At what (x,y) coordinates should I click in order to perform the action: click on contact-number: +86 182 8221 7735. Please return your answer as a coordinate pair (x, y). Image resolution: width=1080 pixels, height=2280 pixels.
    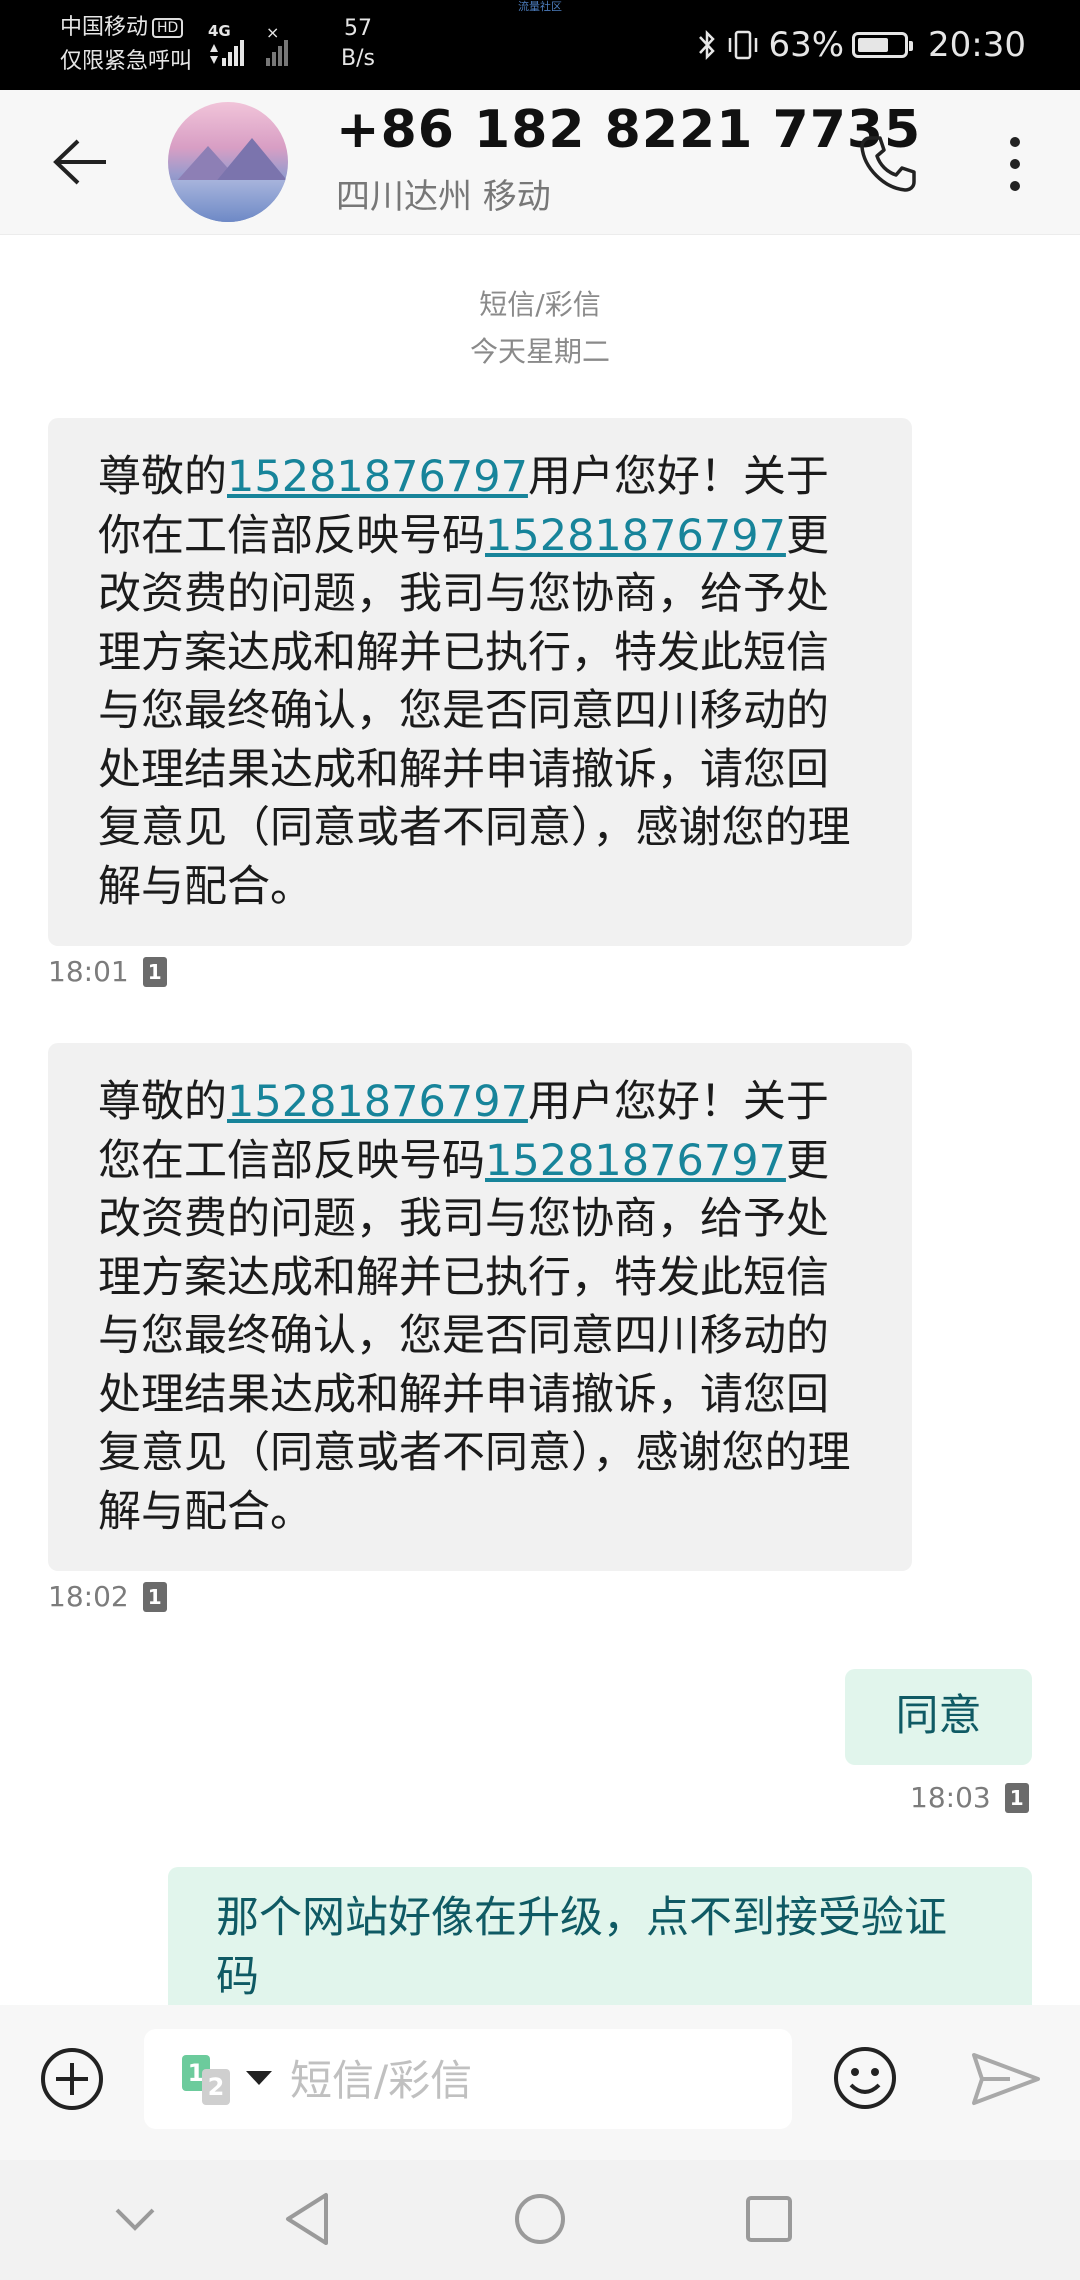
    Looking at the image, I should click on (629, 130).